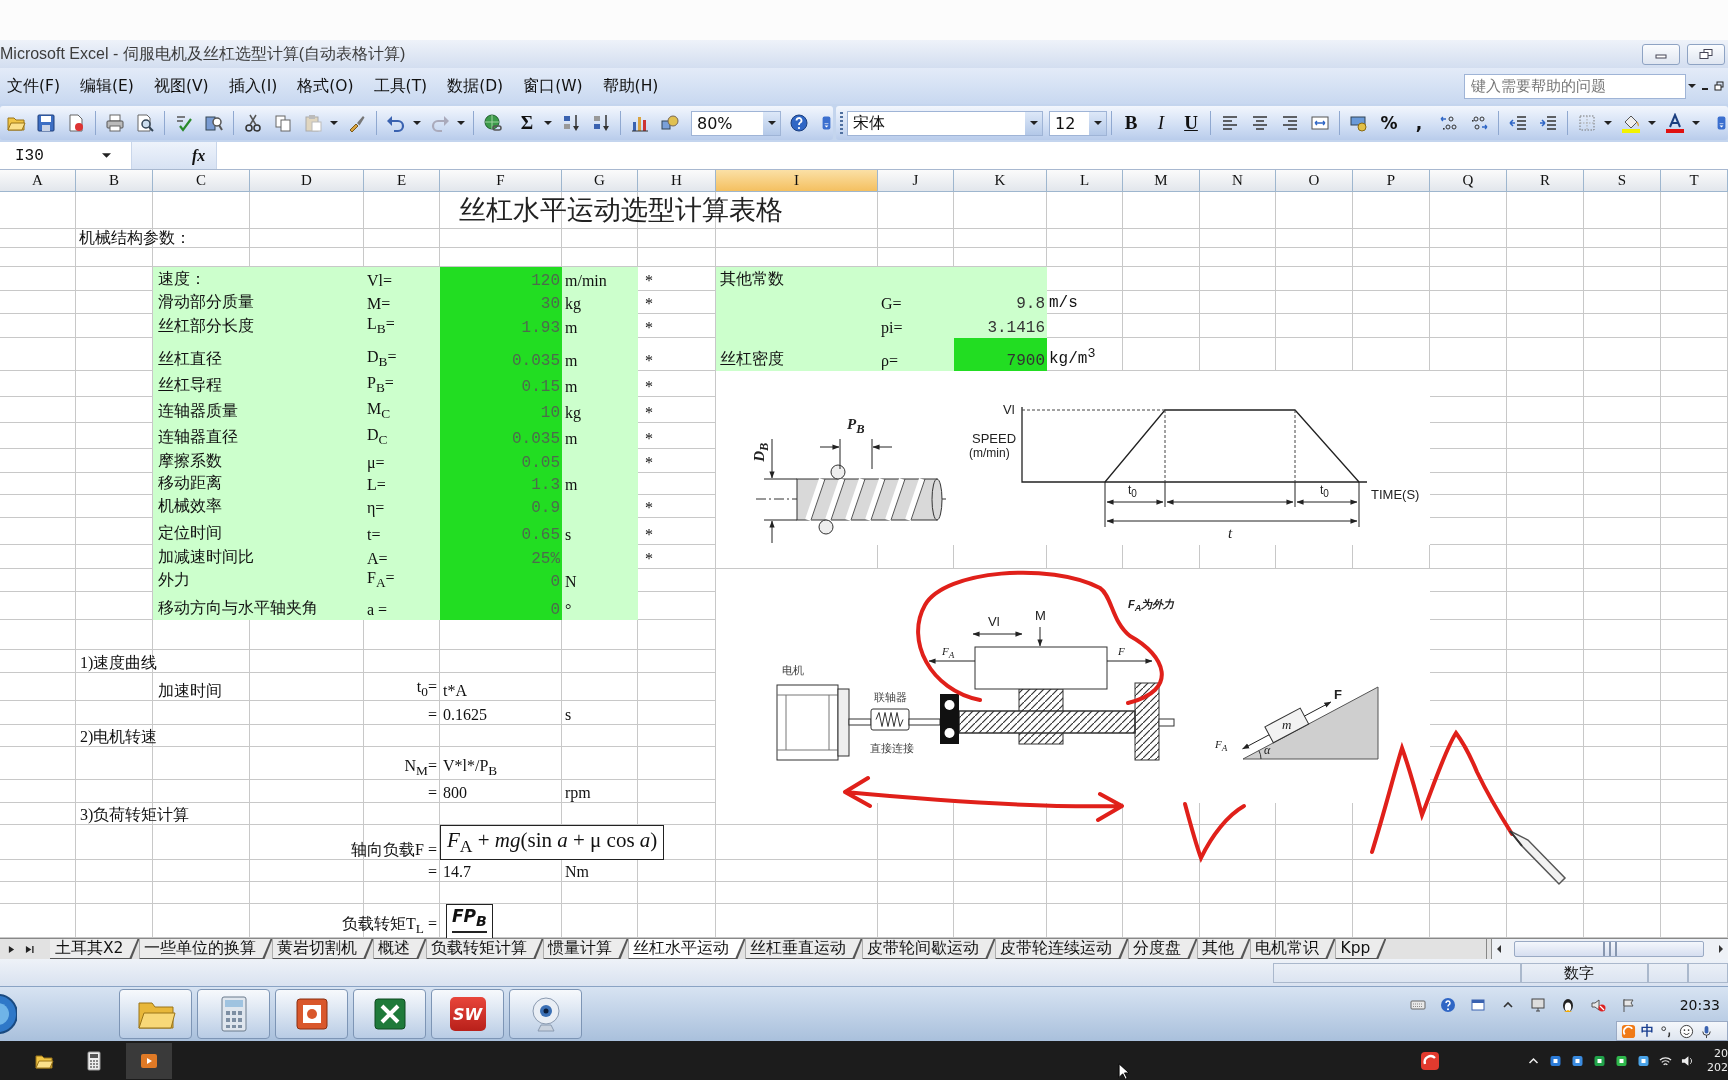 The height and width of the screenshot is (1080, 1728). Describe the element at coordinates (11, 949) in the screenshot. I see `next-sheet-icon` at that location.